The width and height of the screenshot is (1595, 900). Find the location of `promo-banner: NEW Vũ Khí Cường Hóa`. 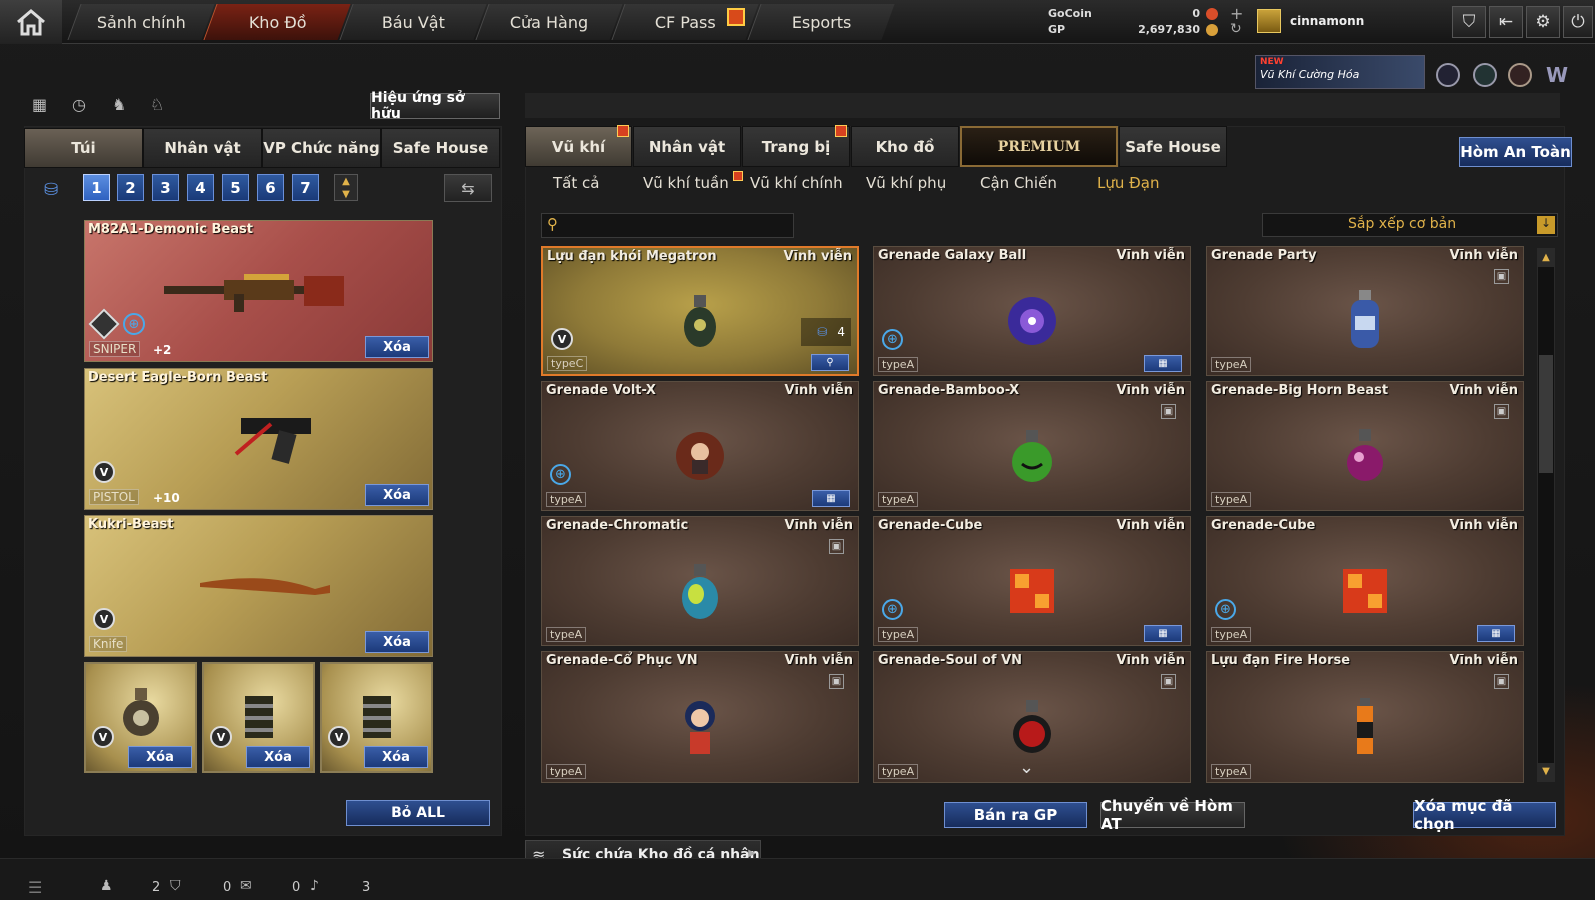

promo-banner: NEW Vũ Khí Cường Hóa is located at coordinates (1340, 72).